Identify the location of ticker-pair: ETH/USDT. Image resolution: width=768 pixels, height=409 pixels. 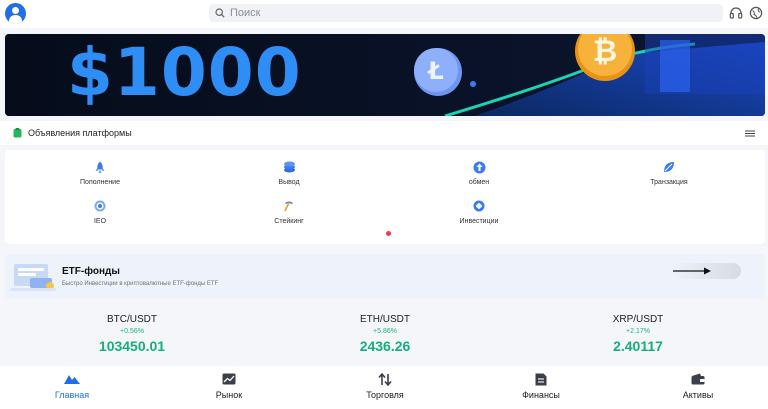
(385, 319).